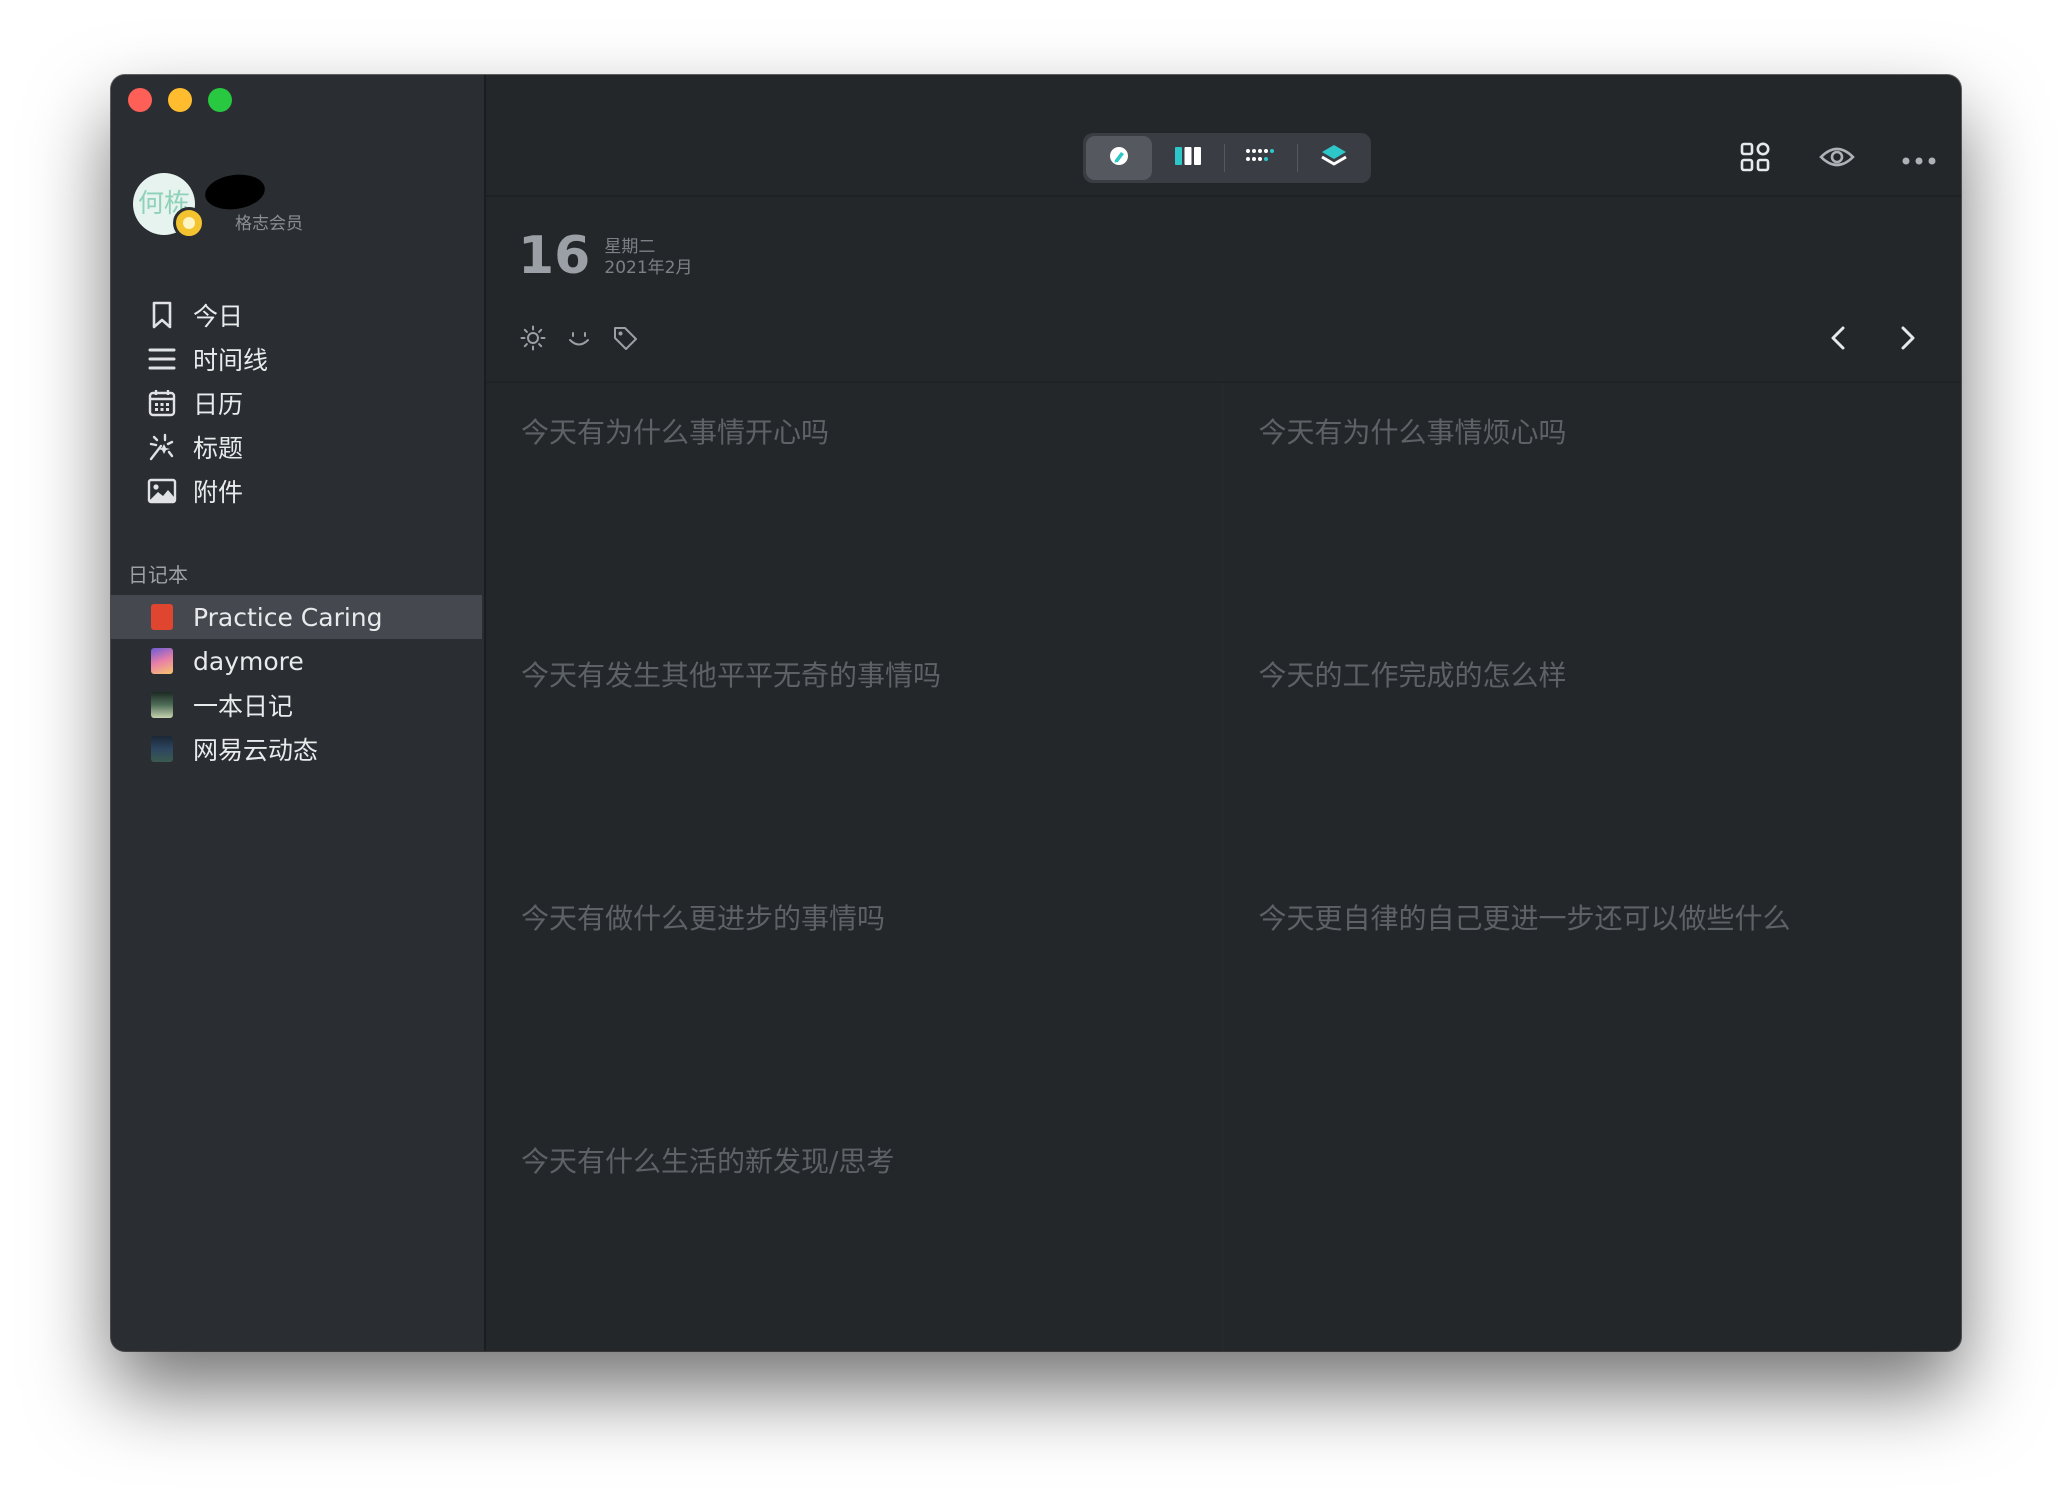  What do you see at coordinates (731, 675) in the screenshot?
I see `prompt-placeholder: 今天有发生其他平平无奇的事情吗` at bounding box center [731, 675].